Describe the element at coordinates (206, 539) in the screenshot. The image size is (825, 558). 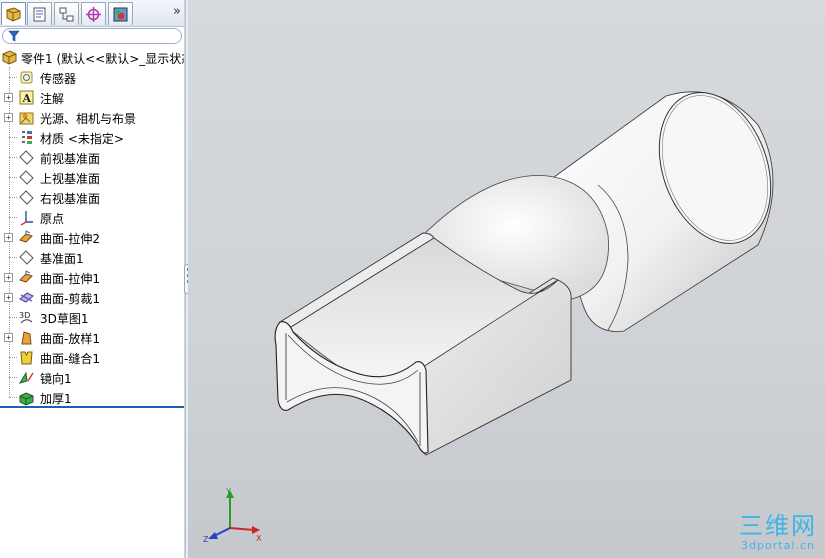
I see `triad-z-label: Z` at that location.